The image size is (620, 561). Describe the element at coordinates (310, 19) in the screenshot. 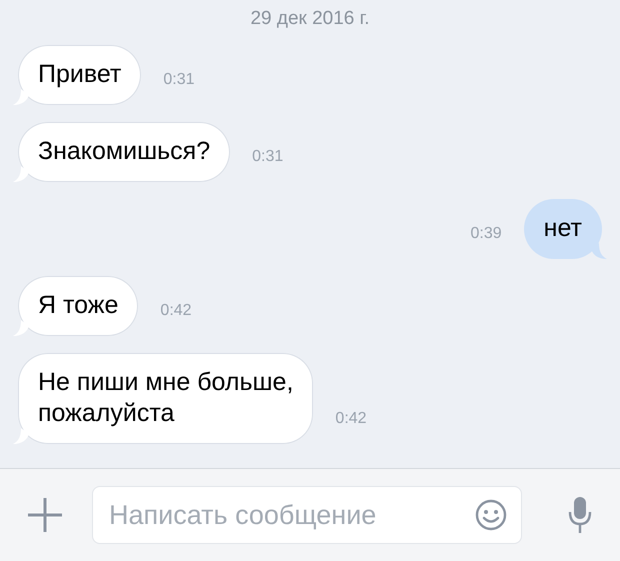

I see `date-label: 29 дек 2016 г.` at that location.